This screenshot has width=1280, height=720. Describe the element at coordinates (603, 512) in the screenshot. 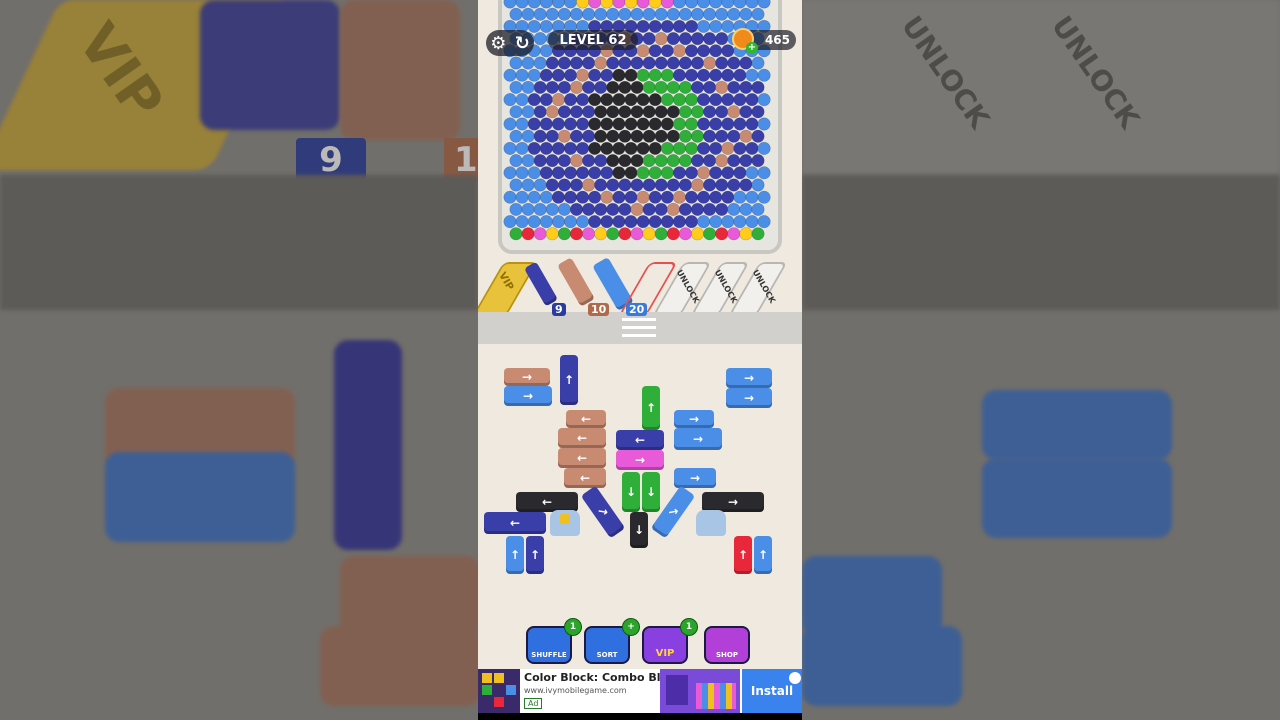

I see `truck-navy-diagonal: ↘` at that location.